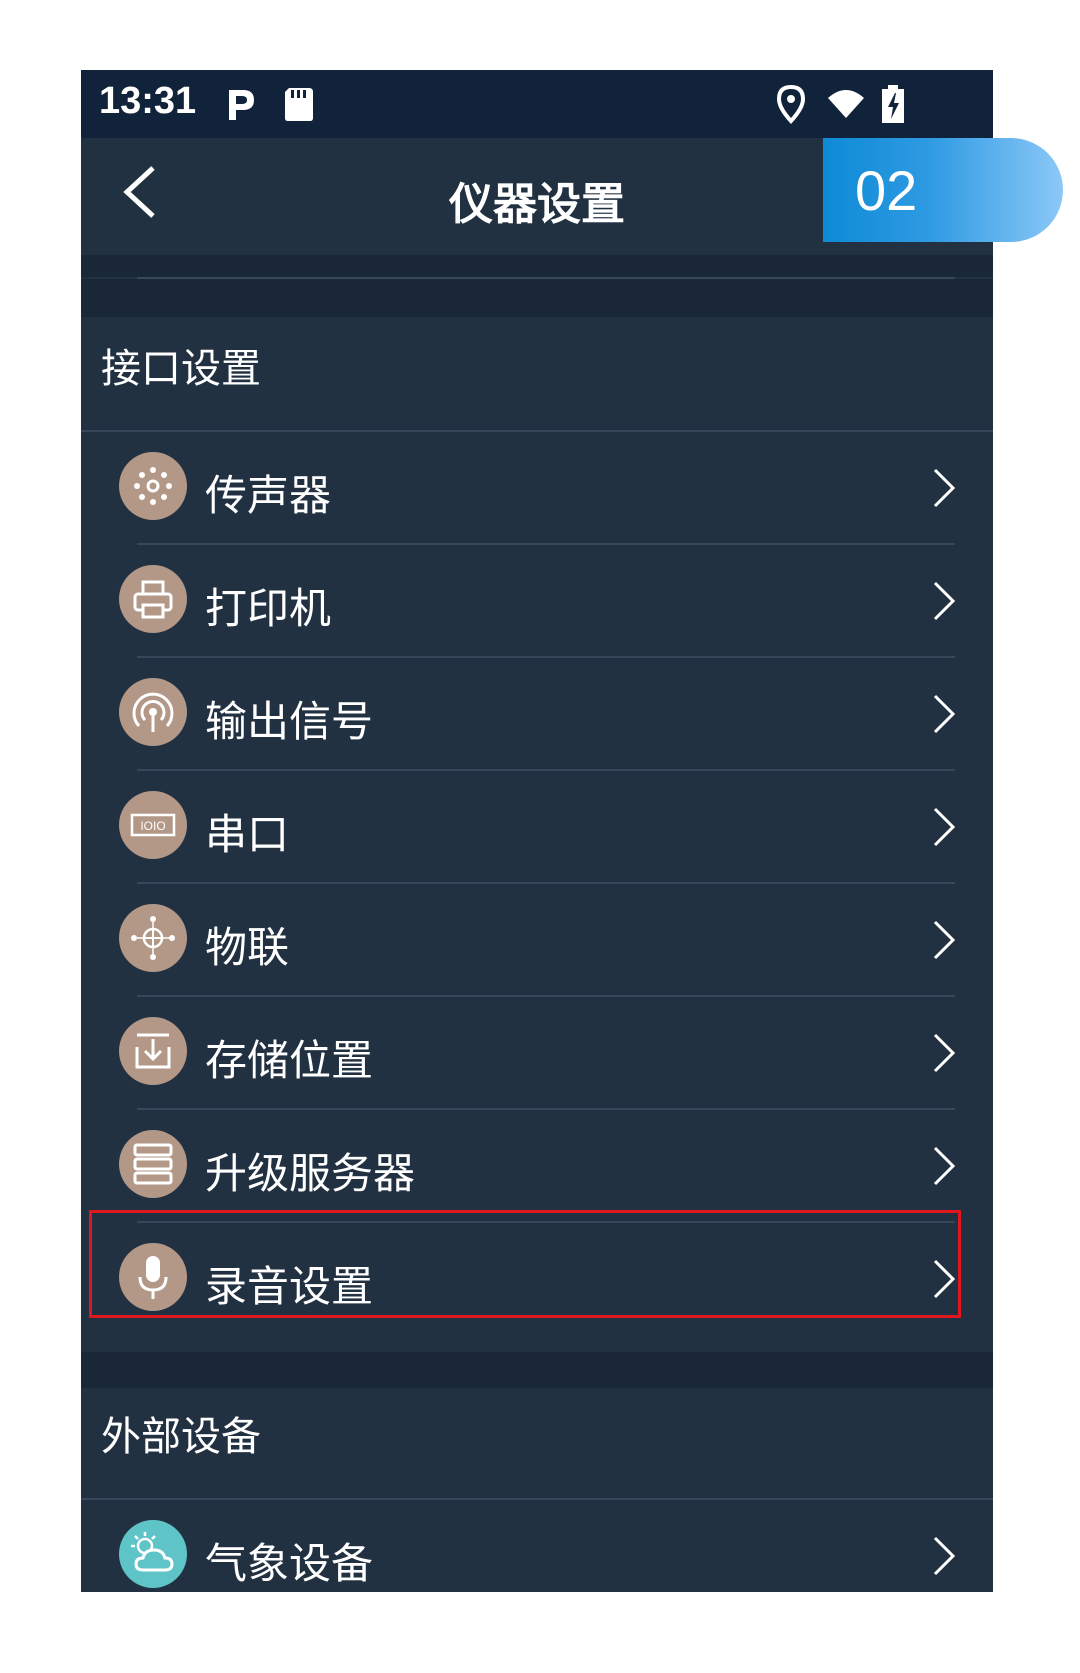  Describe the element at coordinates (299, 104) in the screenshot. I see `sd-card-icon` at that location.